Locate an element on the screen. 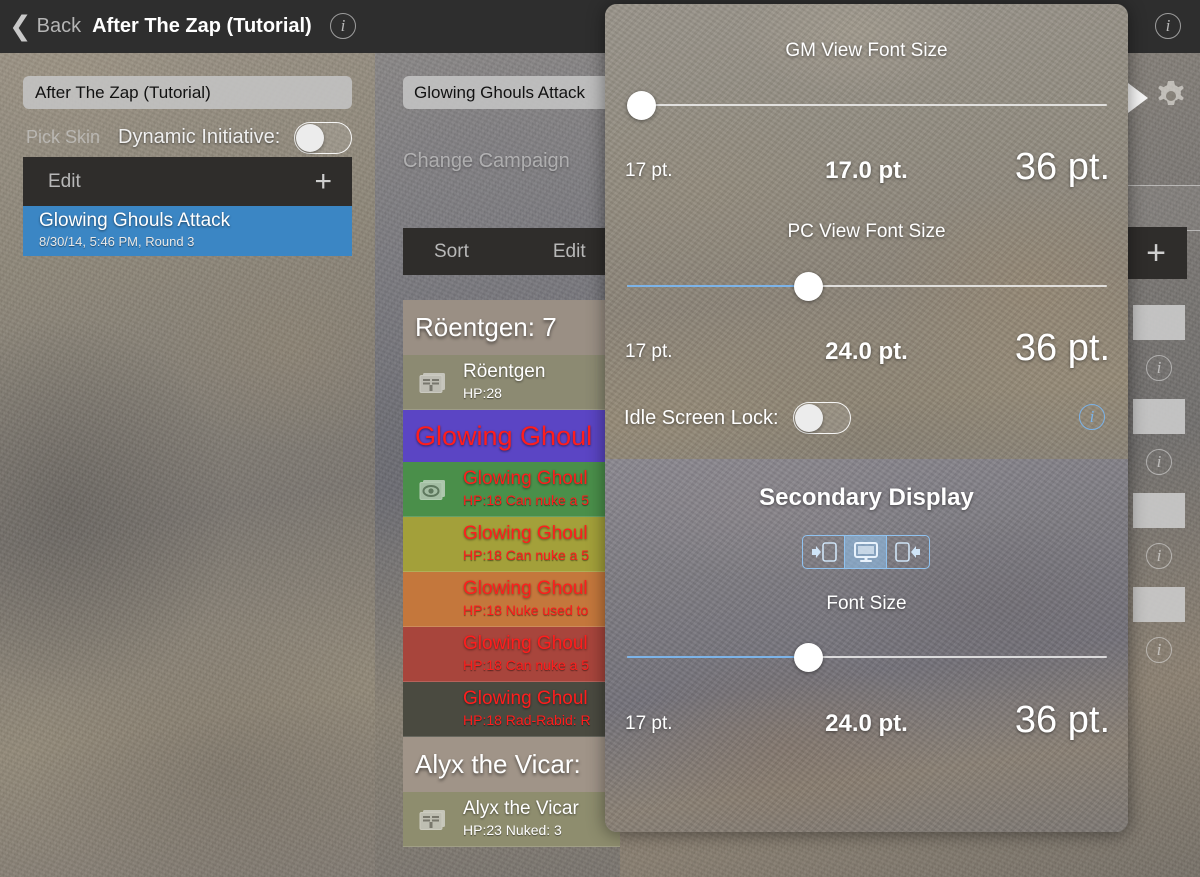  left-navigation-bar: ❮ Back After The Zap (Tutorial) i is located at coordinates (187, 26).